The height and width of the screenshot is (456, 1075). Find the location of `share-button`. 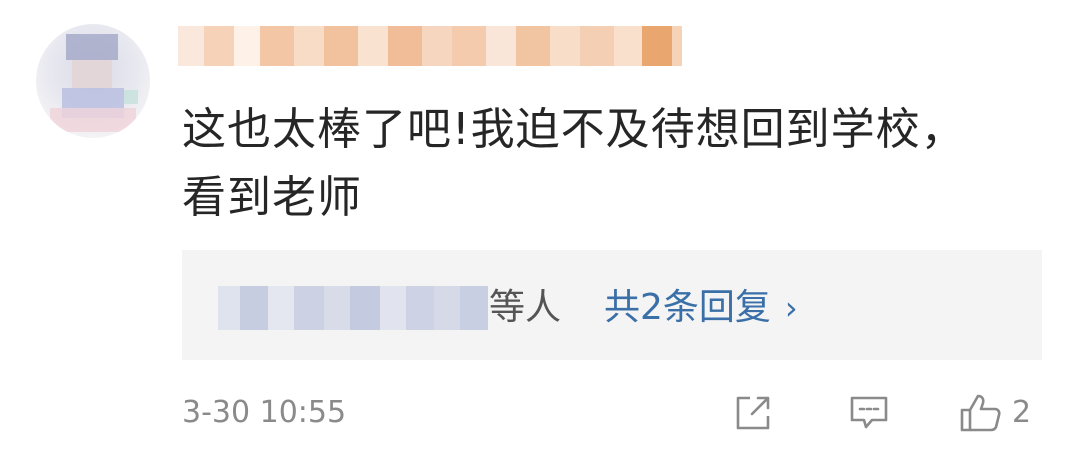

share-button is located at coordinates (753, 415).